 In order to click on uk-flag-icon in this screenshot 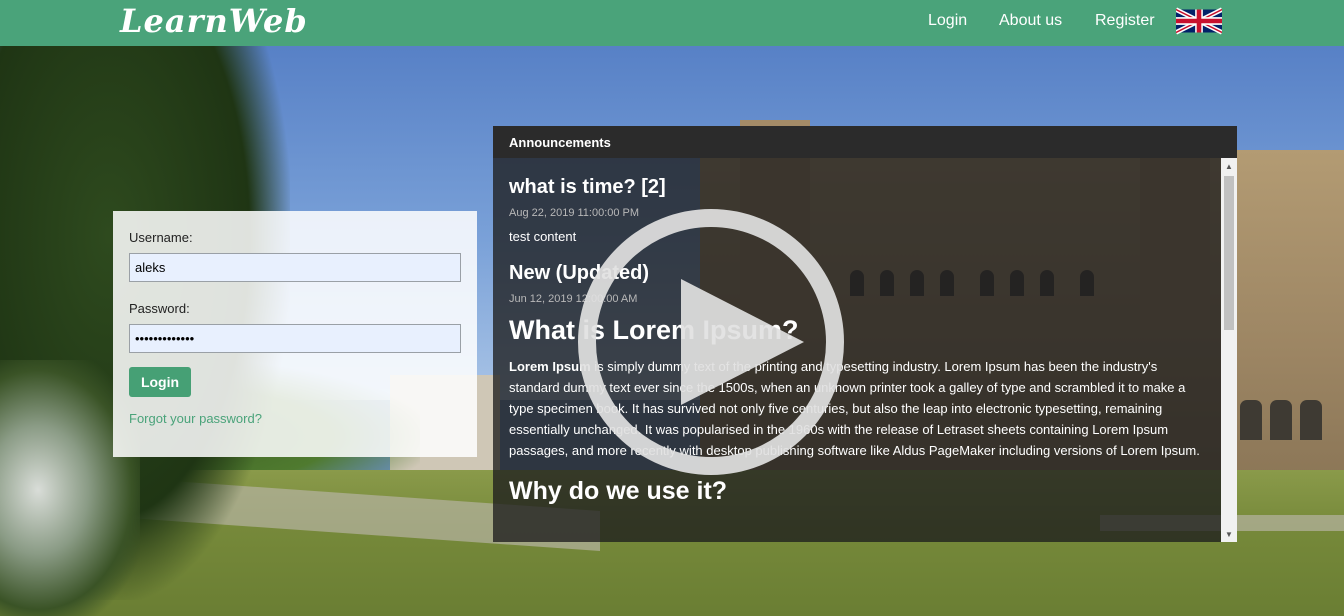, I will do `click(1199, 21)`.